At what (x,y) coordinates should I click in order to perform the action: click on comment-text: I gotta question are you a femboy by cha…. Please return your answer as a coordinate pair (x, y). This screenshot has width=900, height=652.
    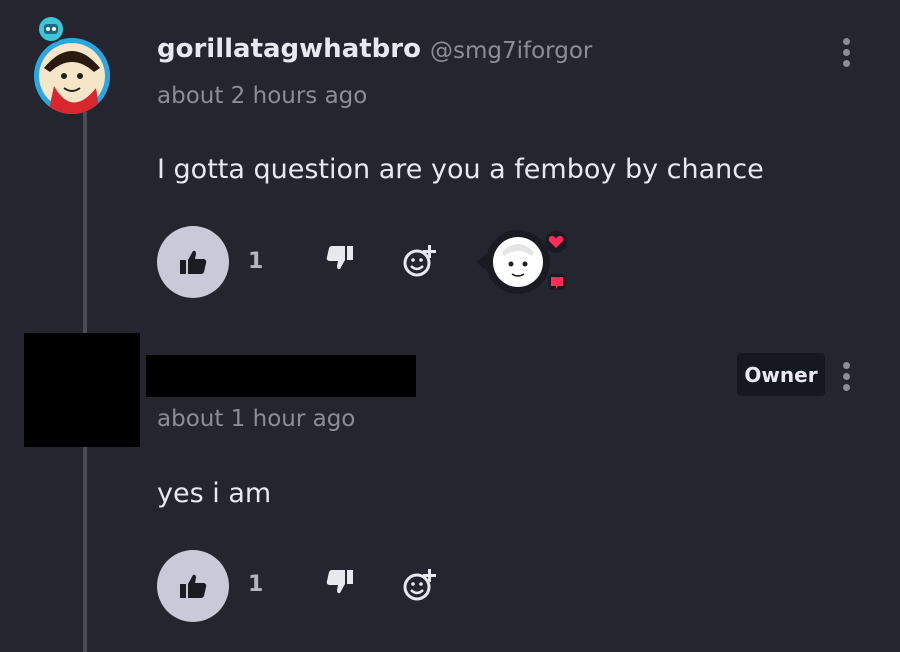
    Looking at the image, I should click on (460, 169).